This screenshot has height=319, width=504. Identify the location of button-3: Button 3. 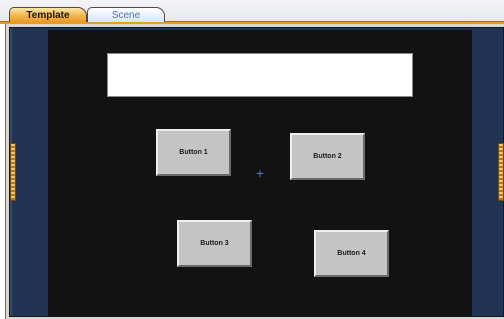
(214, 243).